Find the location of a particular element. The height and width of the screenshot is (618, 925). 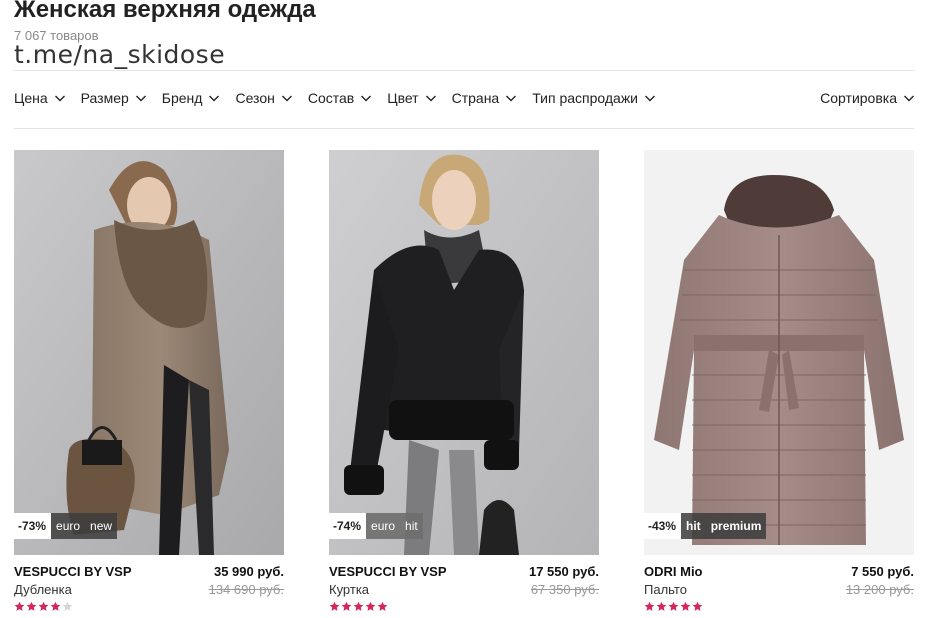

filter-country: Страна is located at coordinates (485, 98).